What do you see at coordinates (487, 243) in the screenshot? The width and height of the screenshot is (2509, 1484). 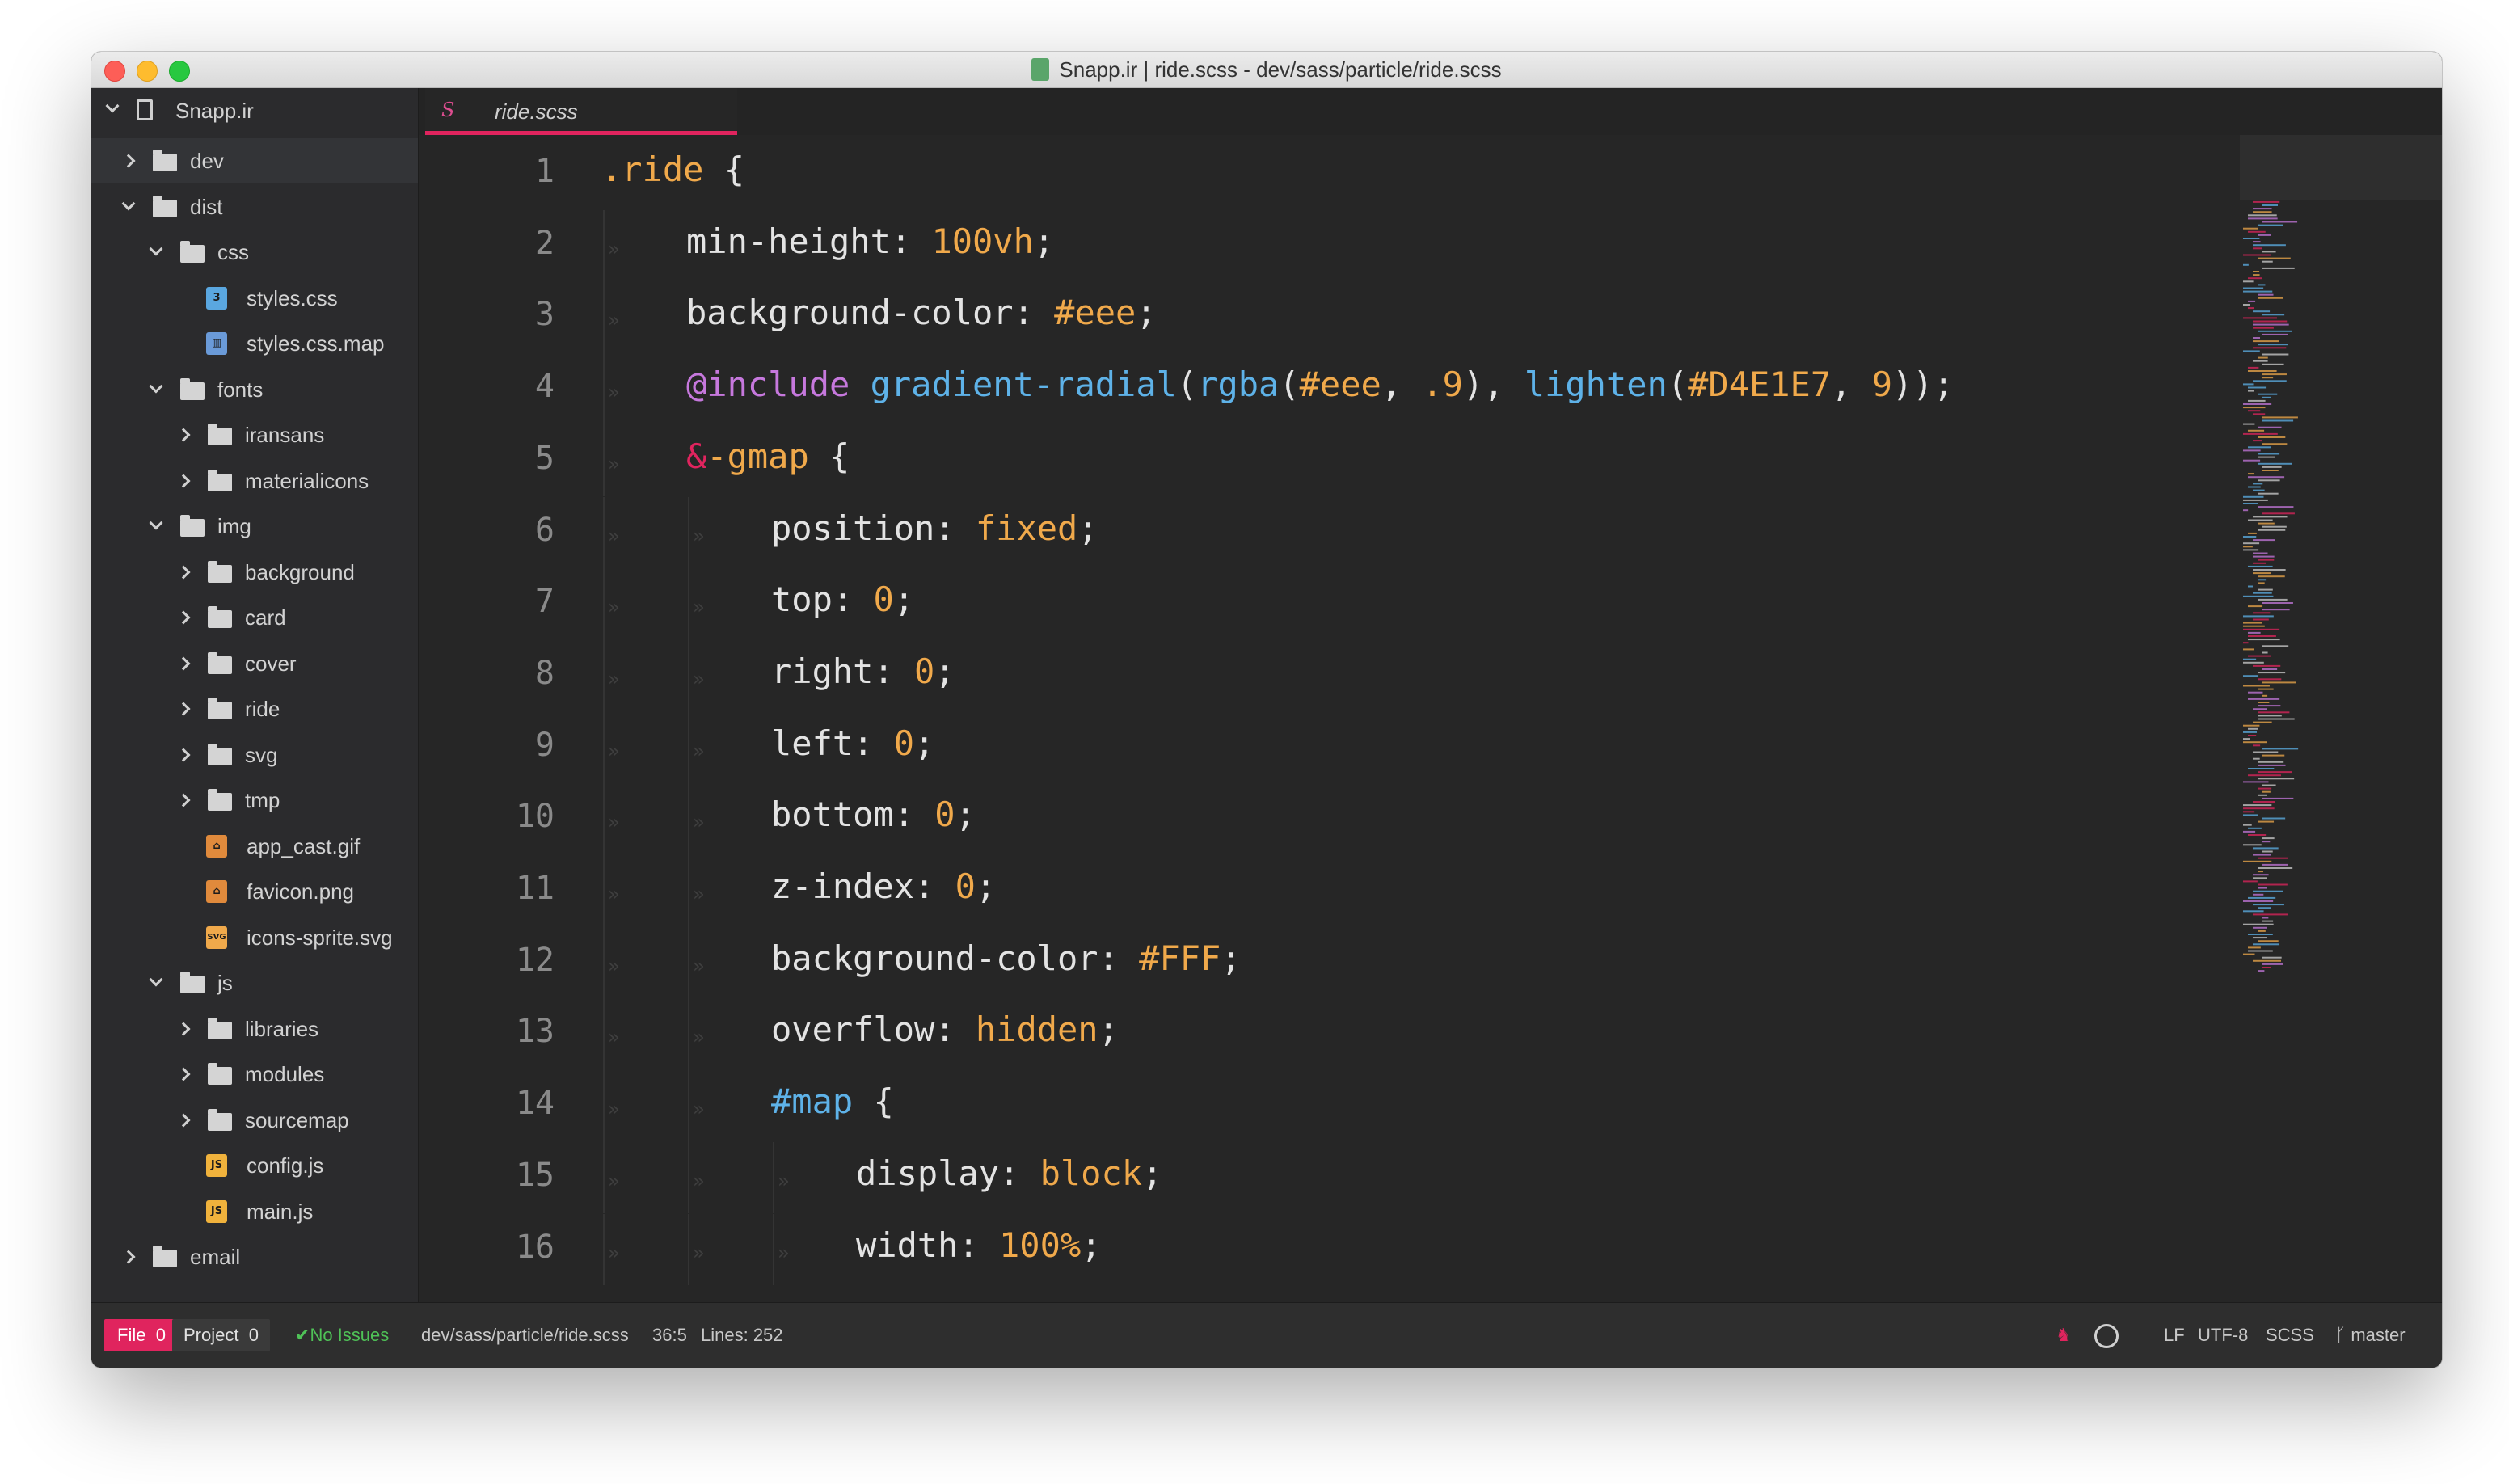 I see `line-number: 2` at bounding box center [487, 243].